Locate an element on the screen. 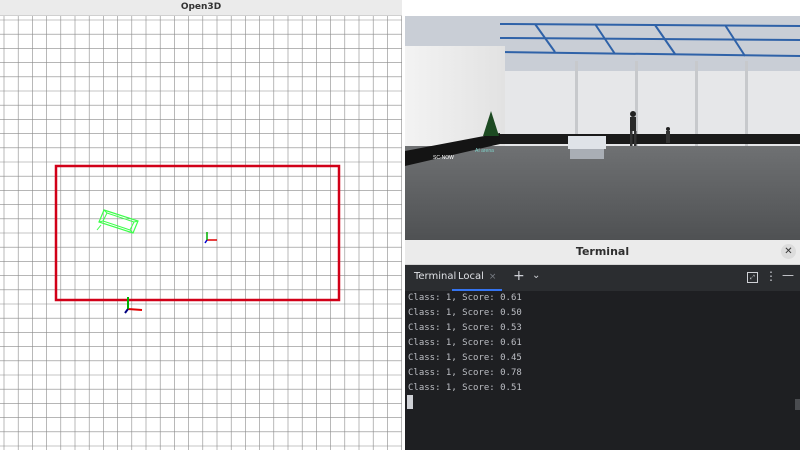  tab-local: Local × is located at coordinates (477, 278).